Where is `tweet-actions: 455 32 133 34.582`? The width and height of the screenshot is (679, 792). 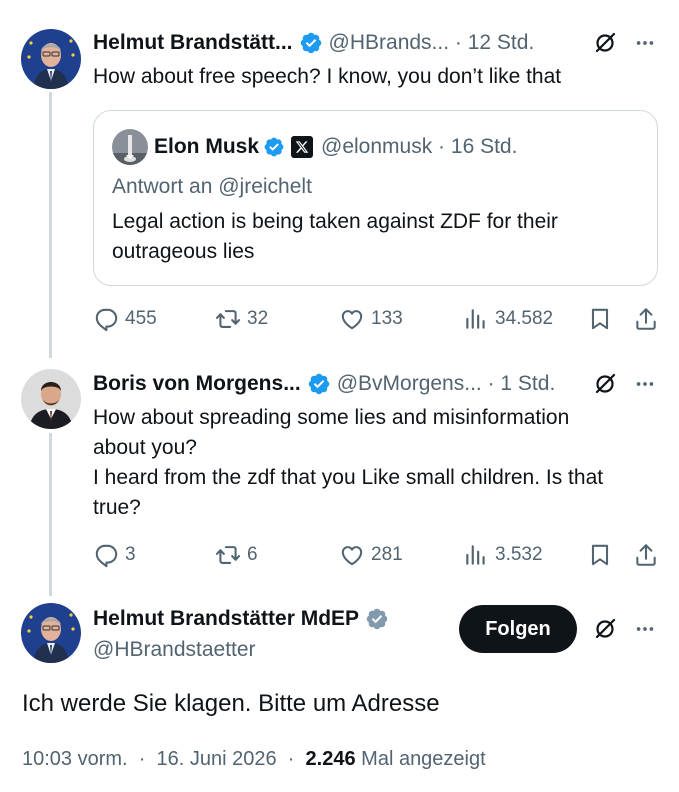 tweet-actions: 455 32 133 34.582 is located at coordinates (376, 319).